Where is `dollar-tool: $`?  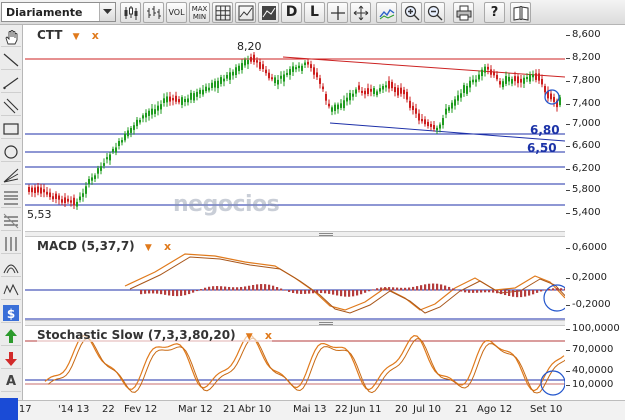
dollar-tool: $ is located at coordinates (11, 313).